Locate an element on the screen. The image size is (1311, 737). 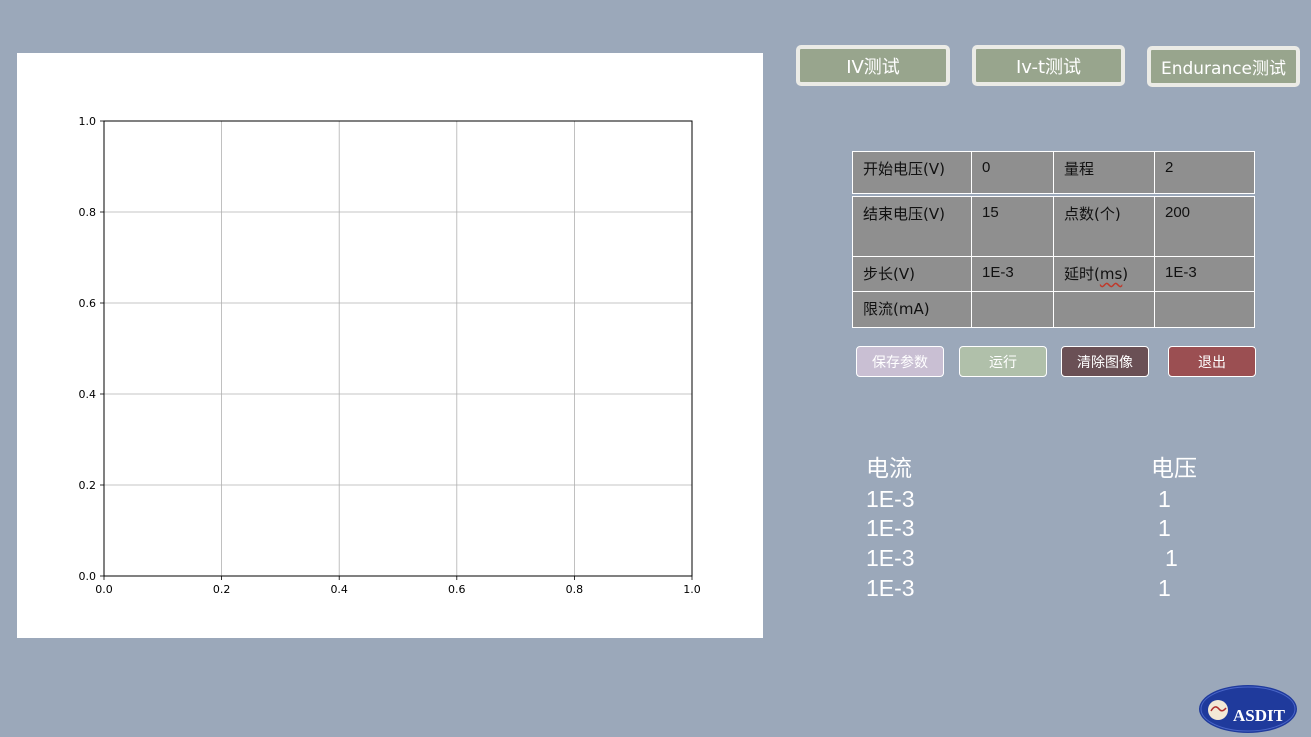
points-label: 点数(个) is located at coordinates (1104, 226).